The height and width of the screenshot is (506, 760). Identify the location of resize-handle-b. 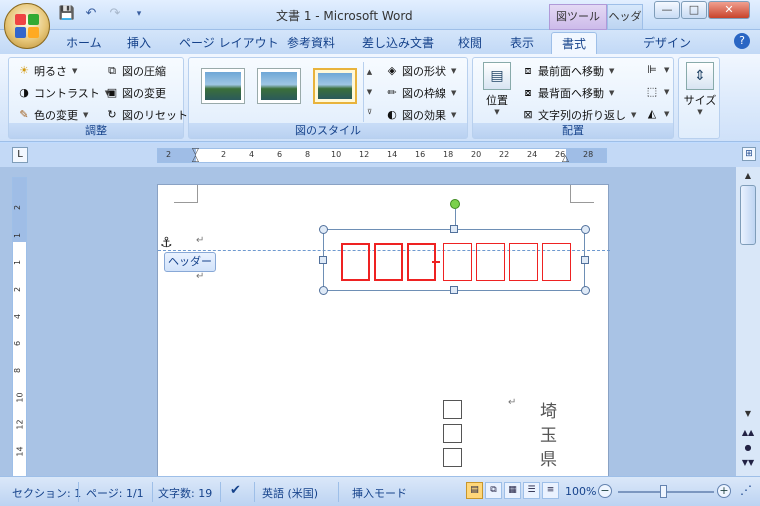
(454, 290).